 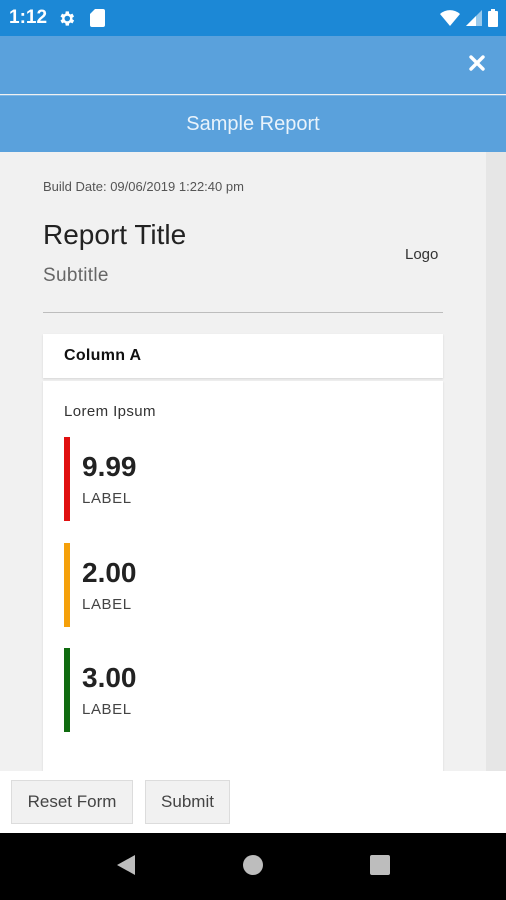 What do you see at coordinates (109, 466) in the screenshot?
I see `metric-value: 9.99` at bounding box center [109, 466].